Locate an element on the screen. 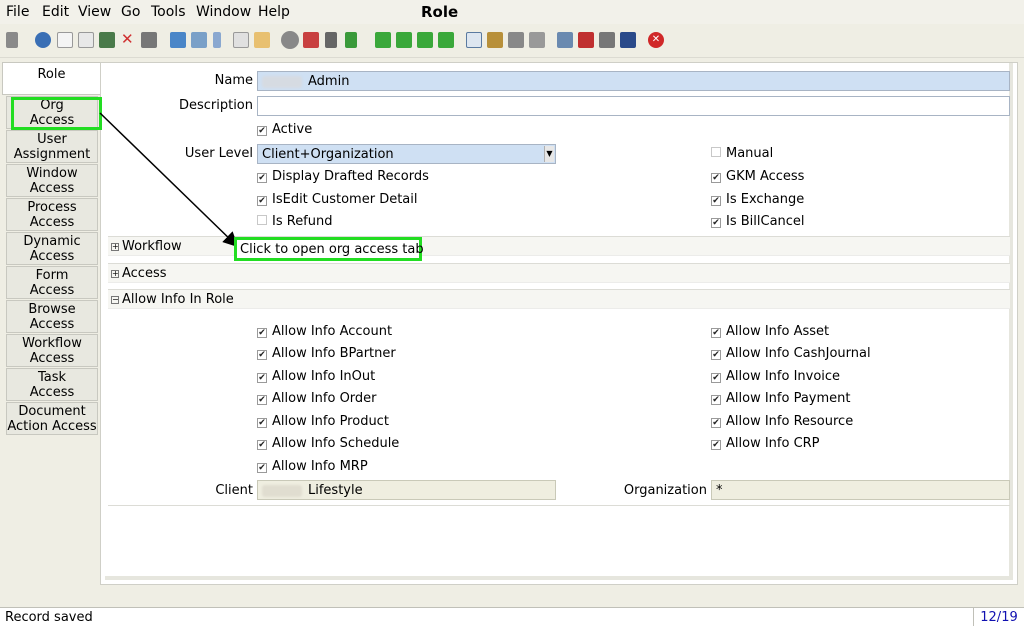 The height and width of the screenshot is (626, 1024). tab-form-access: Form Access is located at coordinates (52, 282).